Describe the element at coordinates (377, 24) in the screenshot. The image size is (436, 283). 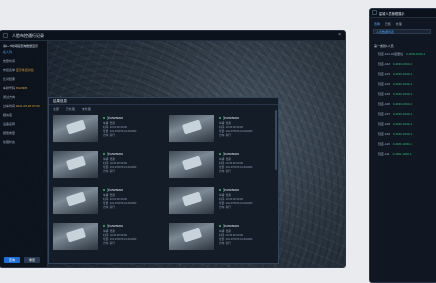
I see `toolbar-view: 查看` at that location.